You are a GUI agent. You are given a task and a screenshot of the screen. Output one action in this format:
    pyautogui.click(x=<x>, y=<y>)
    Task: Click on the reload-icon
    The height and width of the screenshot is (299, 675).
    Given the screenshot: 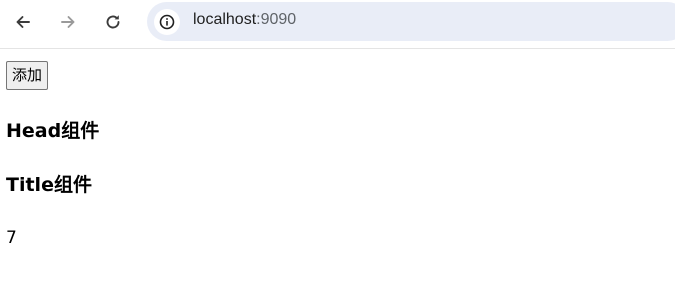 What is the action you would take?
    pyautogui.click(x=113, y=22)
    